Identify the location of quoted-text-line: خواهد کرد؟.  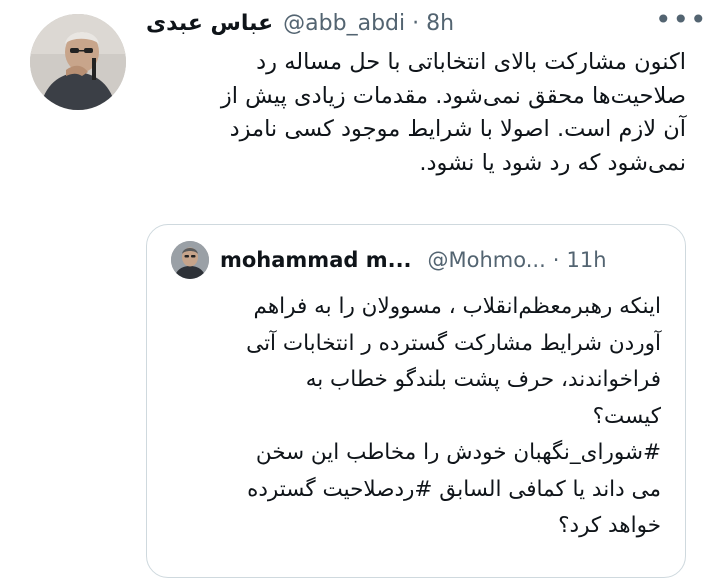
(609, 525).